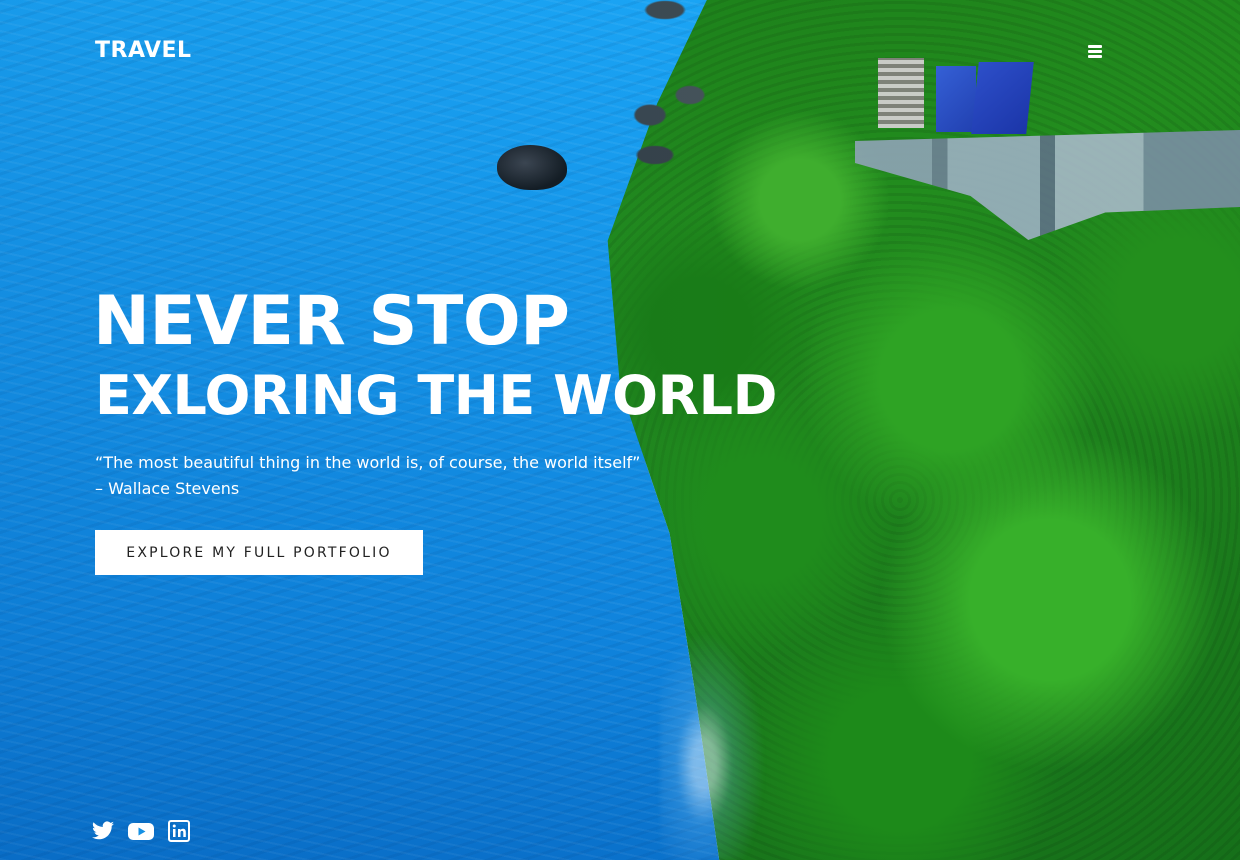 Image resolution: width=1240 pixels, height=860 pixels. What do you see at coordinates (179, 831) in the screenshot?
I see `linkedin-icon` at bounding box center [179, 831].